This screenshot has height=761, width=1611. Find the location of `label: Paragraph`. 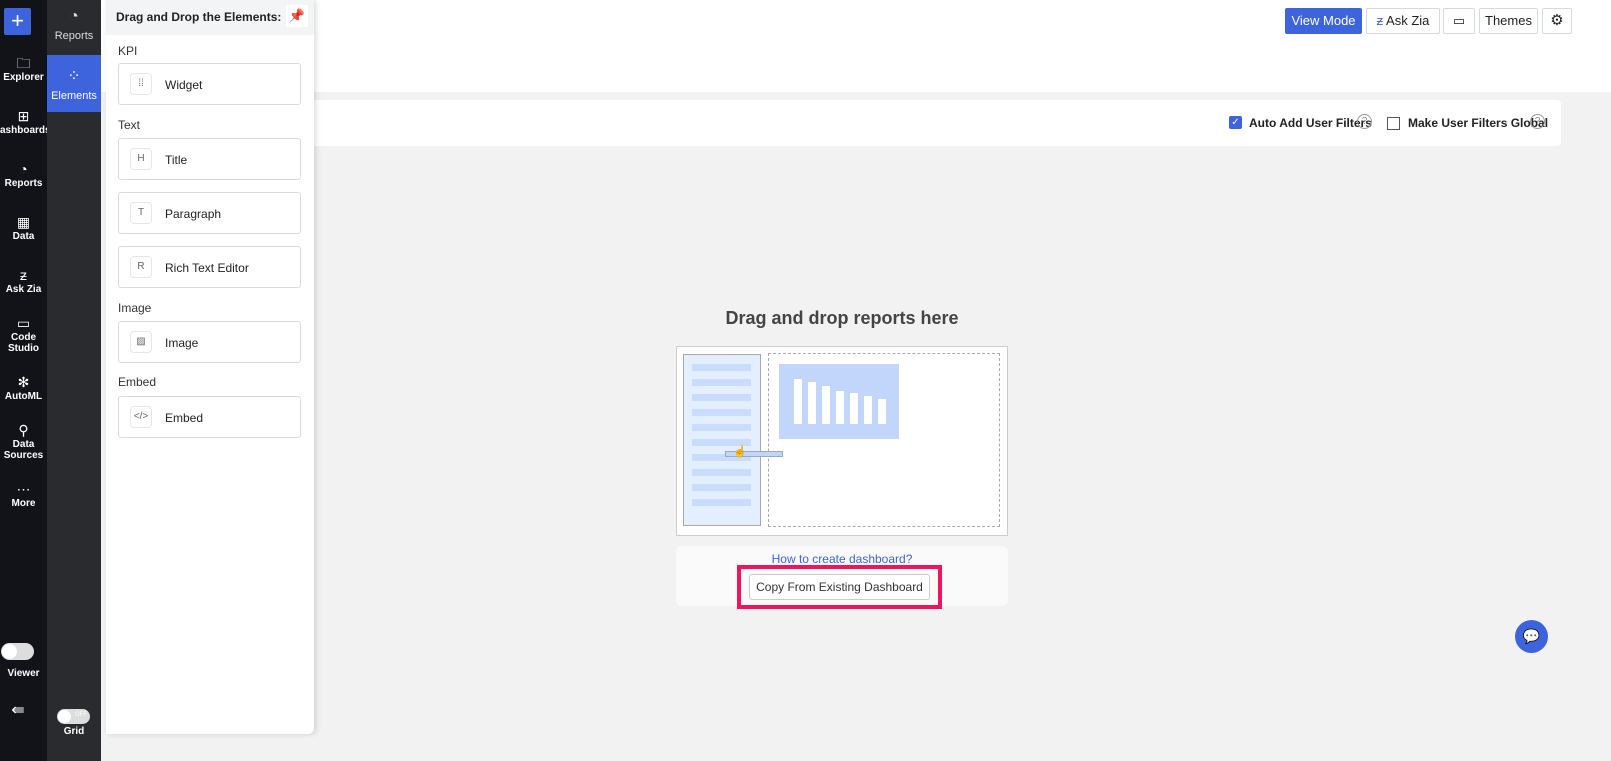

label: Paragraph is located at coordinates (193, 214).